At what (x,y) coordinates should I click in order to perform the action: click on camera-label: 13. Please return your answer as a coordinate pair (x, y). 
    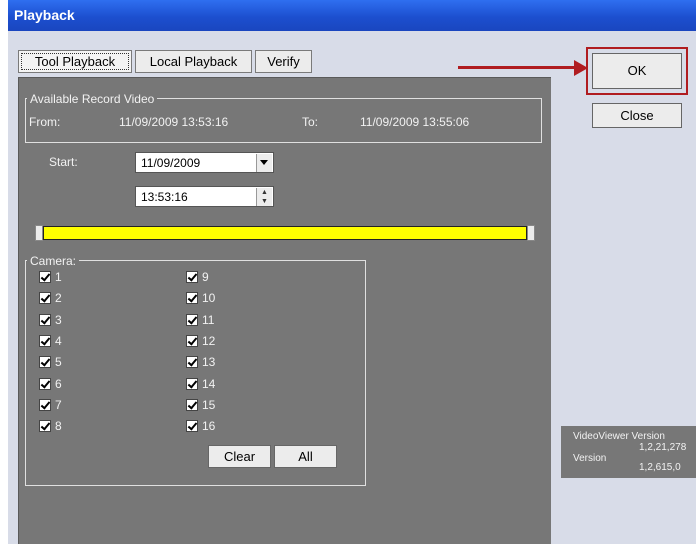
    Looking at the image, I should click on (209, 362).